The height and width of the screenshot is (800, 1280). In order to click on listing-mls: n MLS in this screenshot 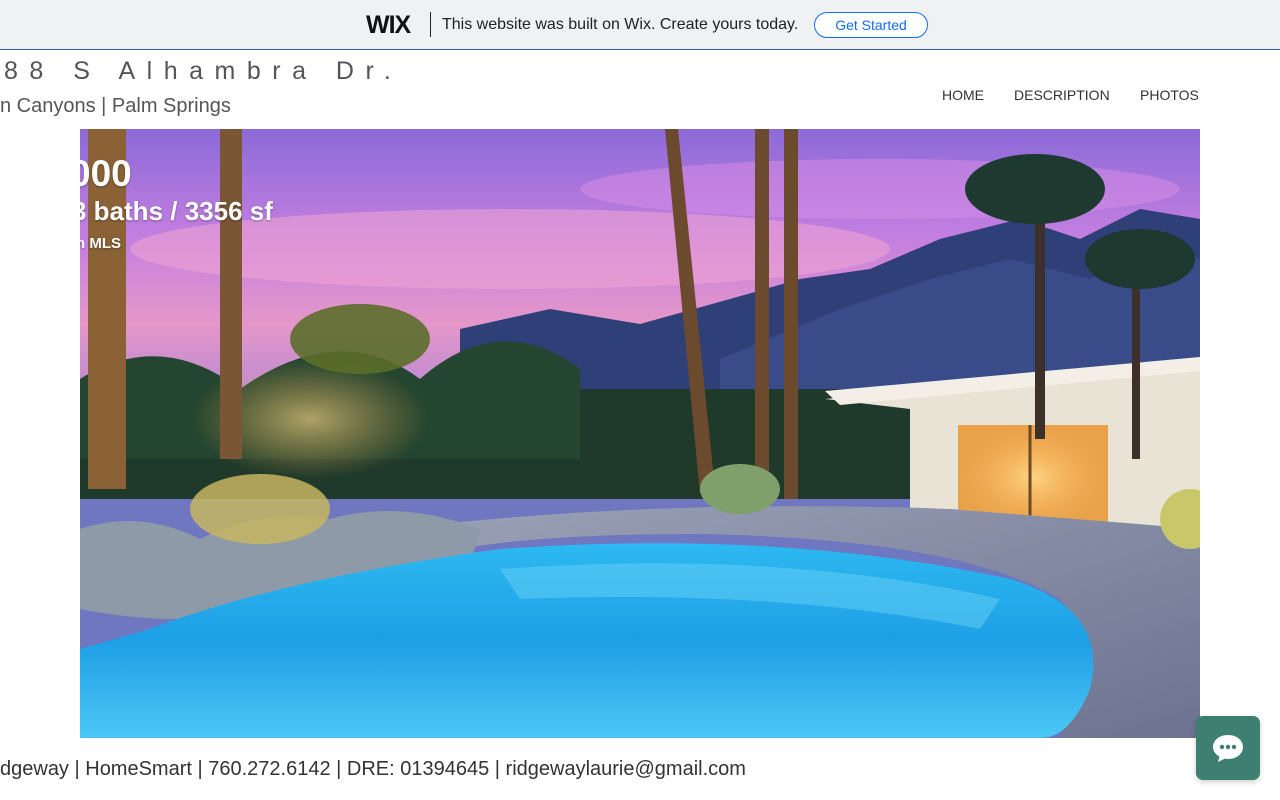, I will do `click(100, 243)`.